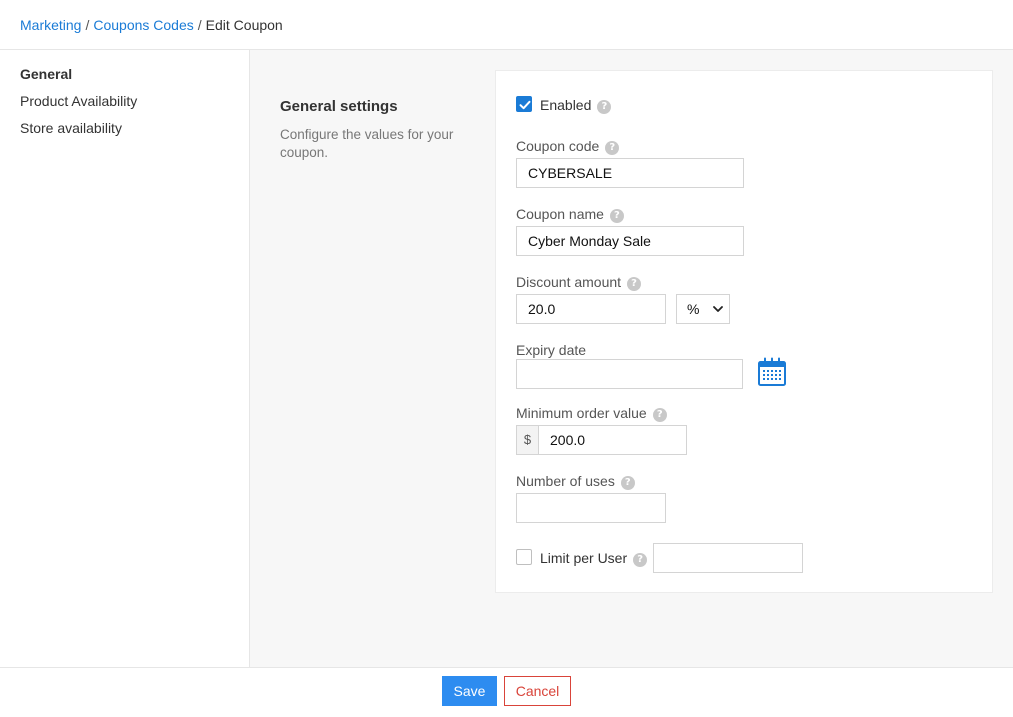  I want to click on coupon-code-label-group: Coupon code?, so click(568, 146).